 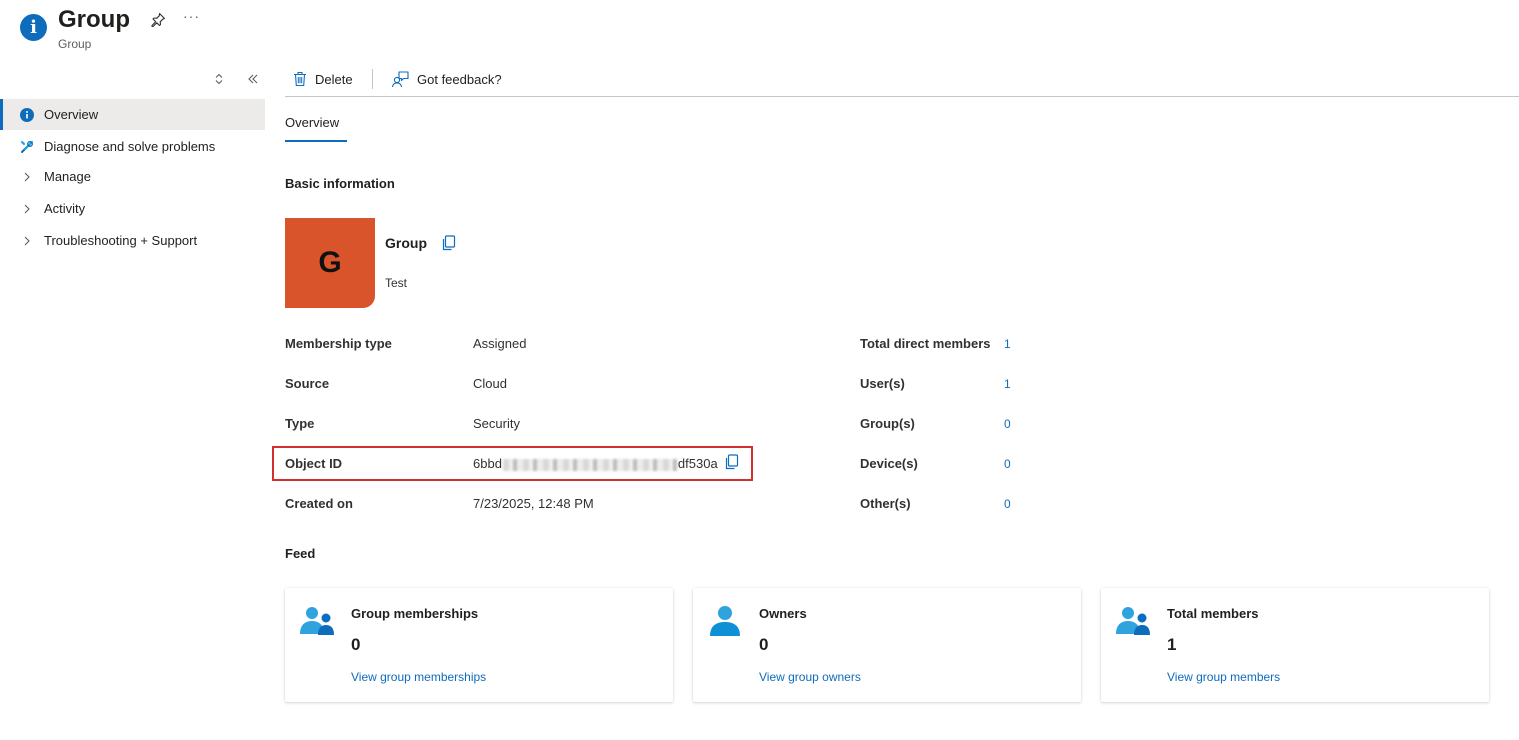 What do you see at coordinates (314, 463) in the screenshot?
I see `object-id-label: Object ID` at bounding box center [314, 463].